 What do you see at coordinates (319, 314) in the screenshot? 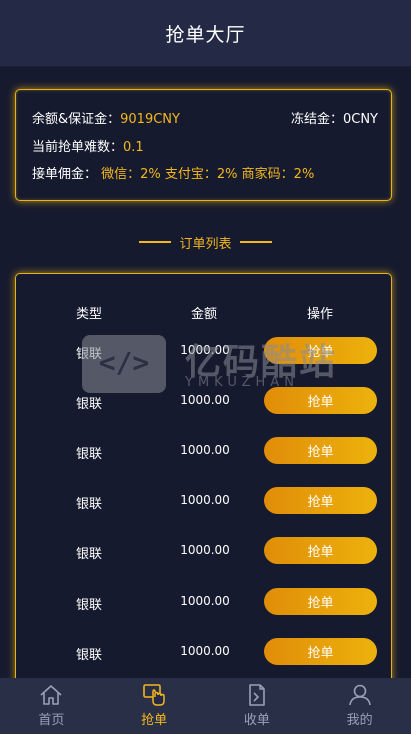
I see `column-header-action: 操作` at bounding box center [319, 314].